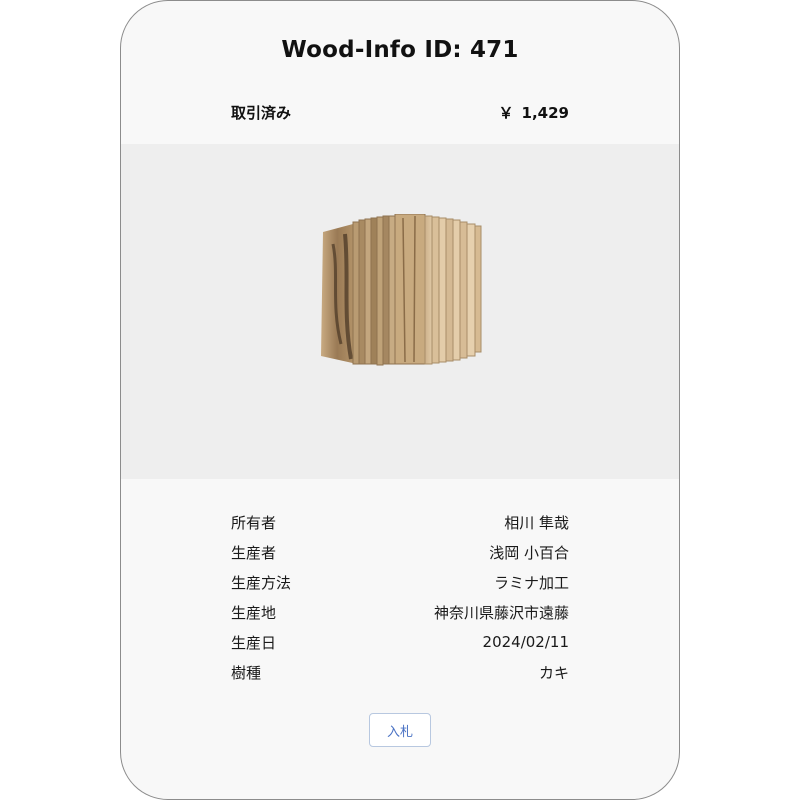 The height and width of the screenshot is (800, 800). What do you see at coordinates (400, 552) in the screenshot?
I see `detail-row-producer: 生産者 浅岡 小百合` at bounding box center [400, 552].